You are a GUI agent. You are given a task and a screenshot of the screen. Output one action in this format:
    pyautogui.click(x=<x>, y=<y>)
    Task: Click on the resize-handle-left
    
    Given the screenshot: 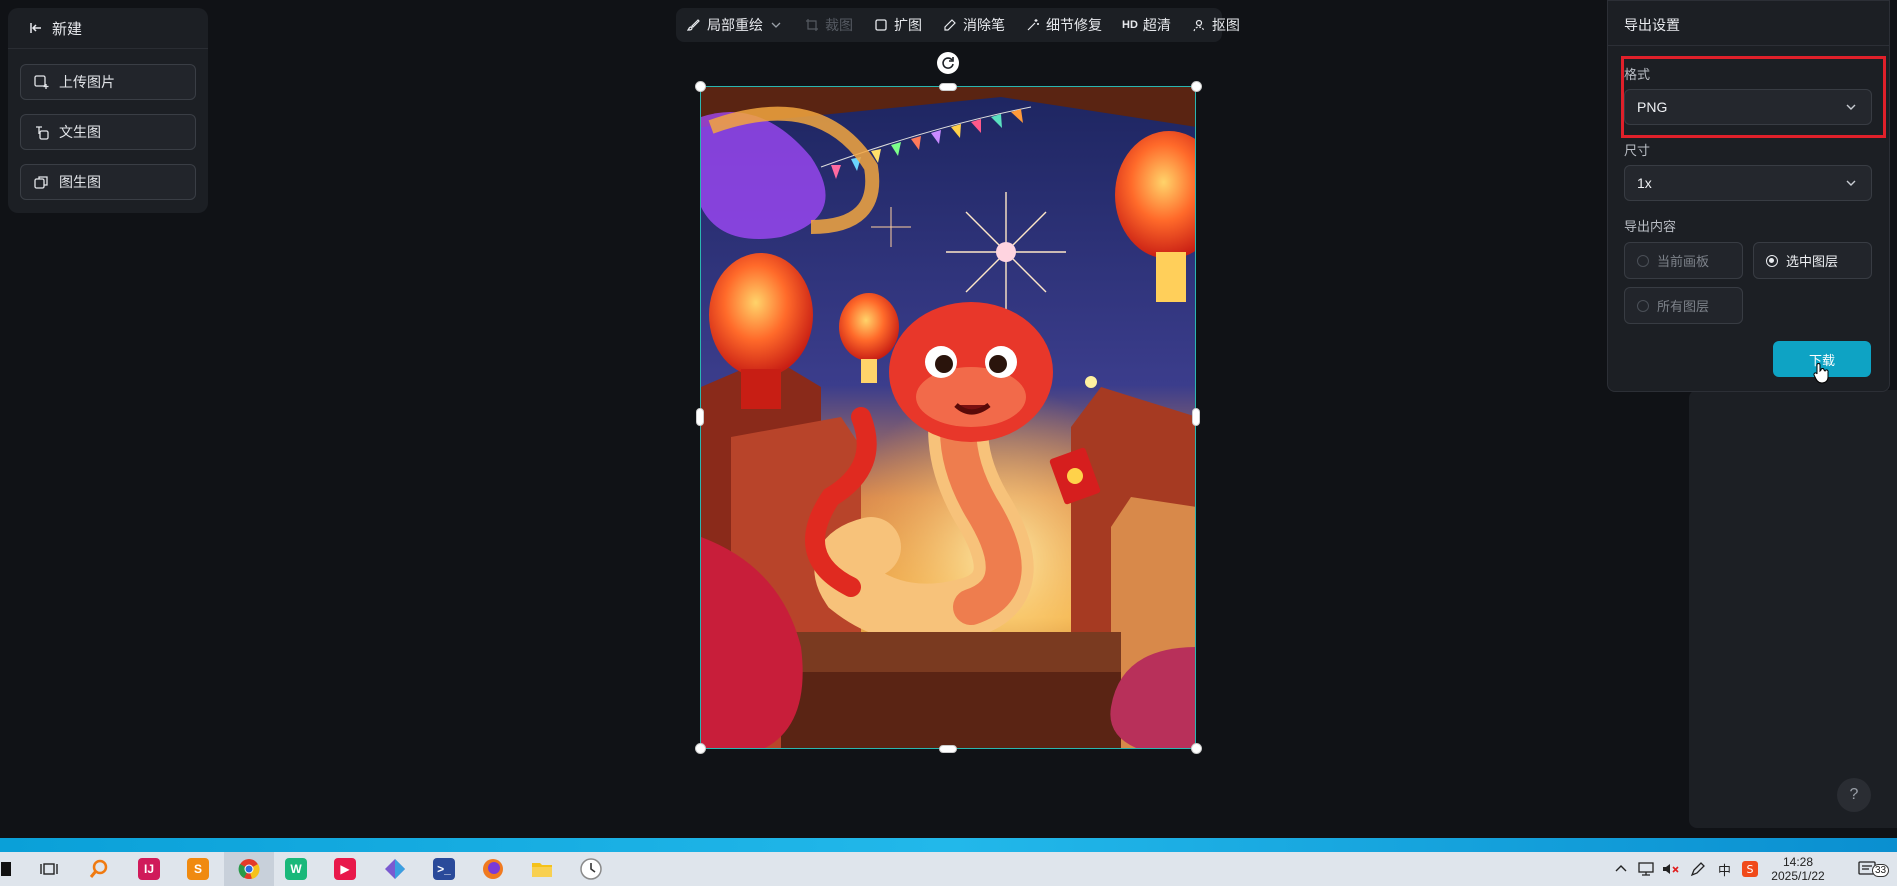 What is the action you would take?
    pyautogui.click(x=700, y=417)
    